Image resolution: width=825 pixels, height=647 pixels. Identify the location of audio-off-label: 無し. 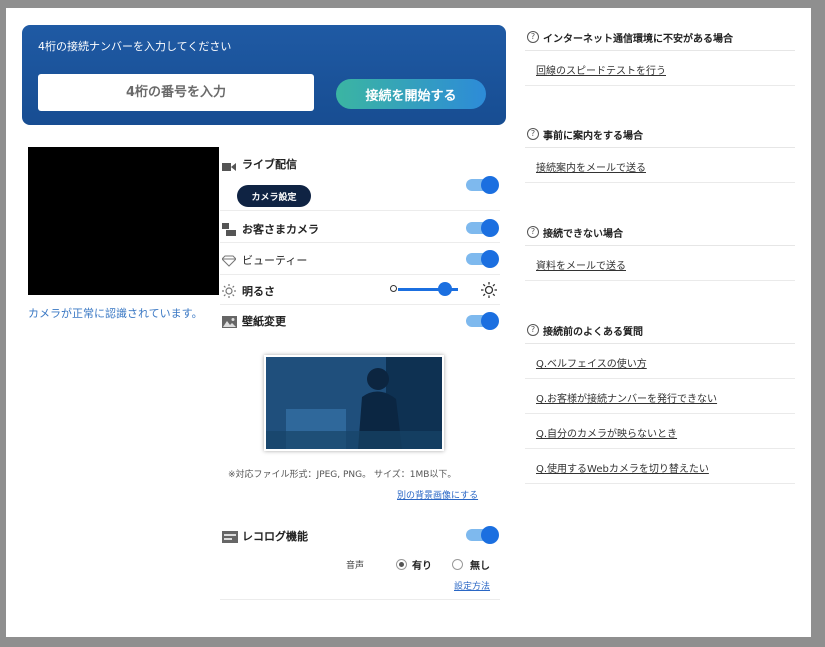
(480, 564).